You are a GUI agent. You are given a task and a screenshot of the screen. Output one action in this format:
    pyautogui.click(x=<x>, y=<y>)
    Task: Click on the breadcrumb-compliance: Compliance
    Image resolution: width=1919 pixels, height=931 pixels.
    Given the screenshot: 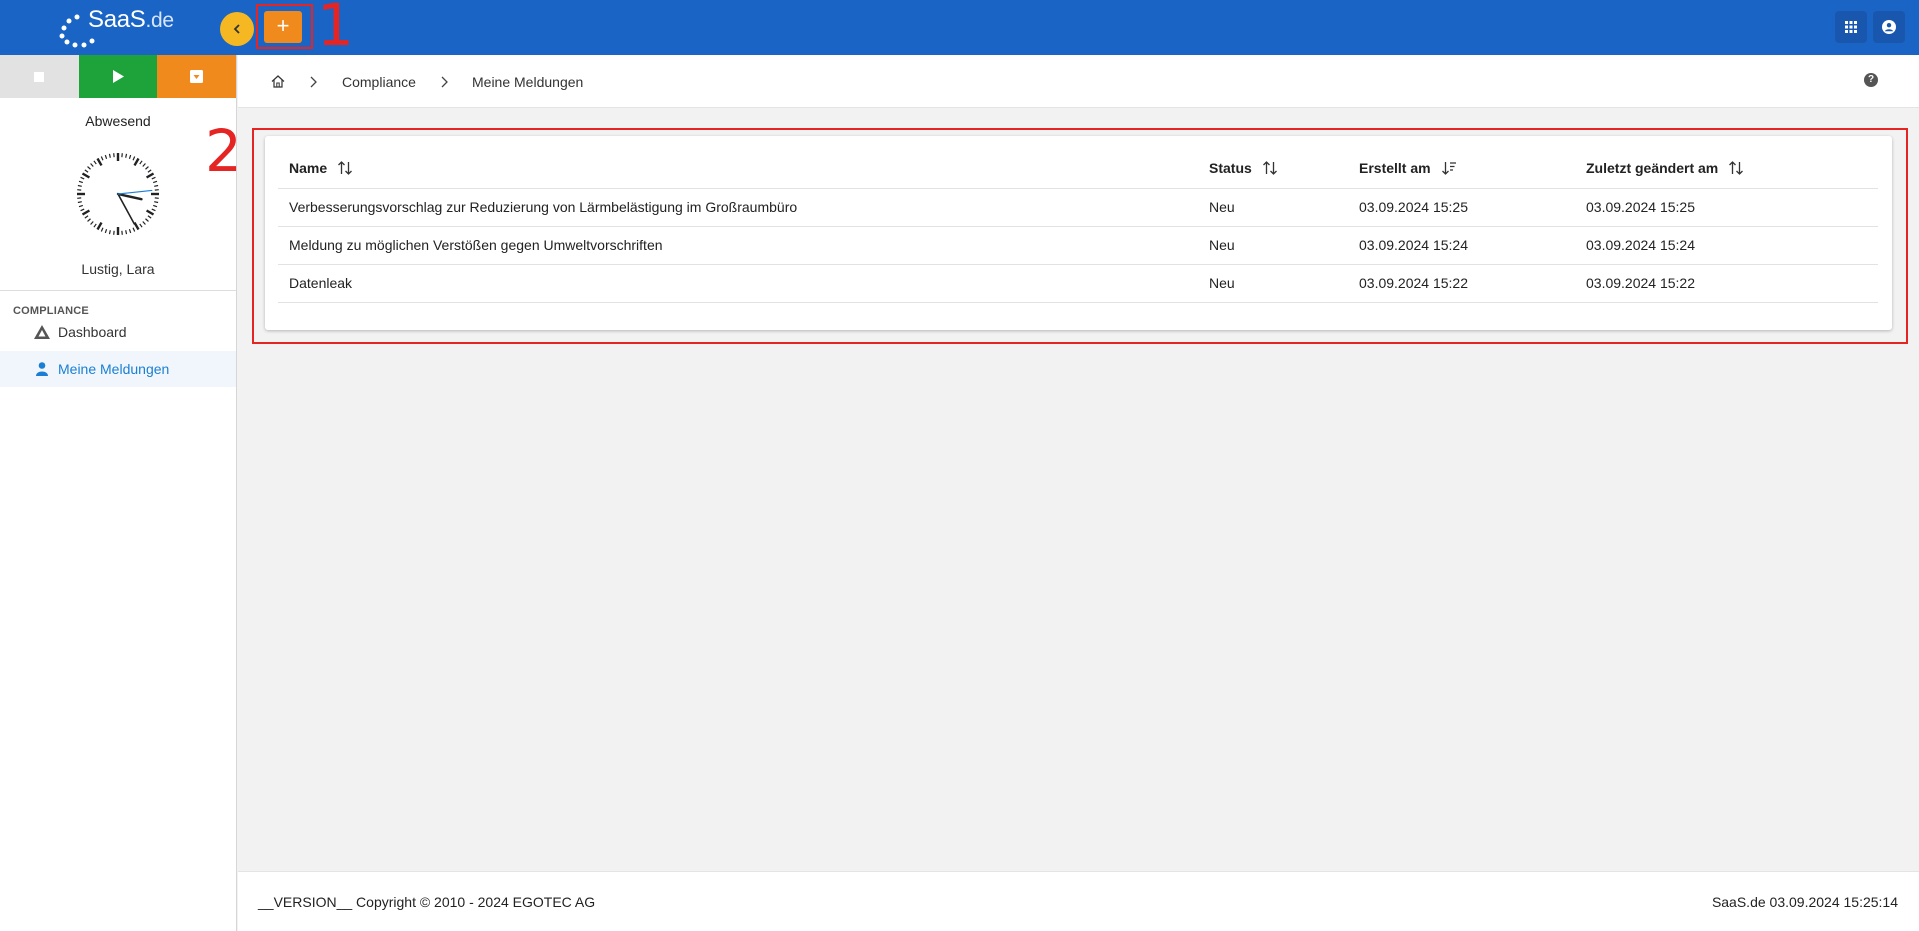 What is the action you would take?
    pyautogui.click(x=379, y=81)
    